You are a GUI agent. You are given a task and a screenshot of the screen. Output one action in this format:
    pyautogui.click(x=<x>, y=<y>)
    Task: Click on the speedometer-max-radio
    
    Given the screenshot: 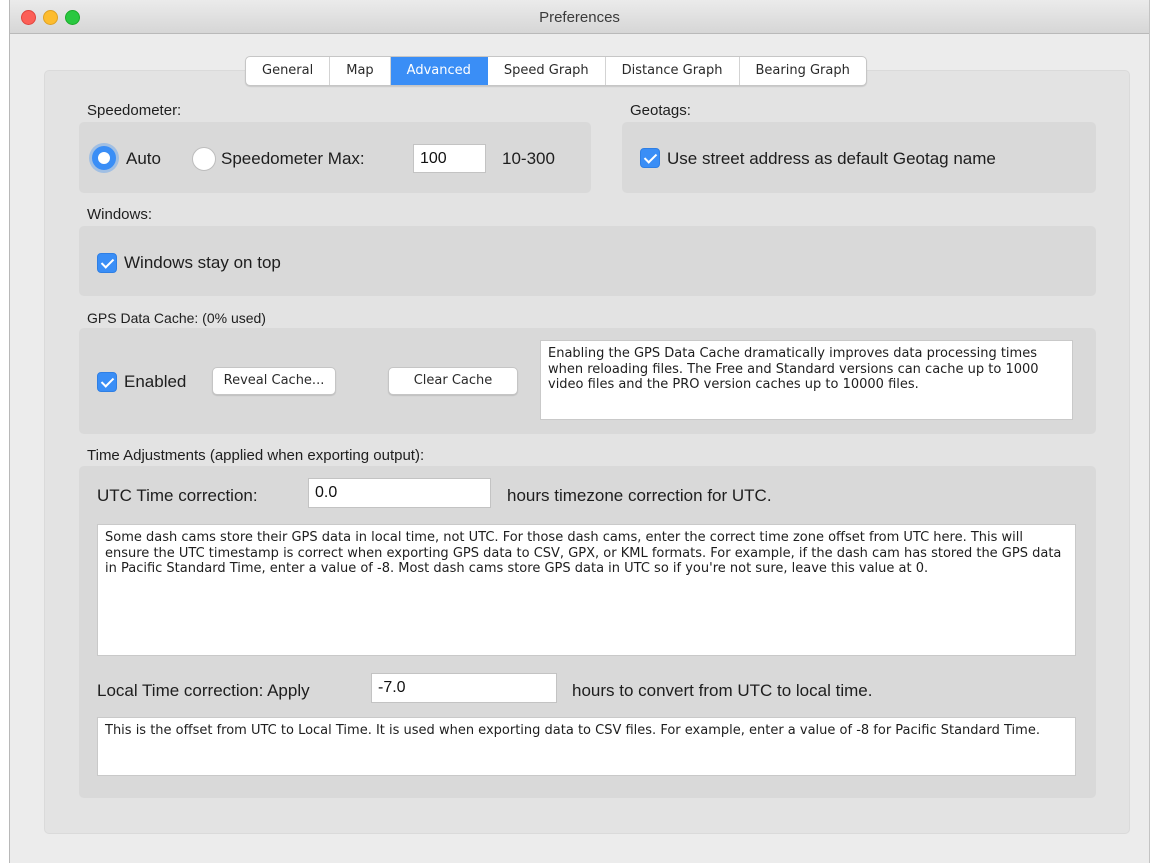 What is the action you would take?
    pyautogui.click(x=204, y=159)
    